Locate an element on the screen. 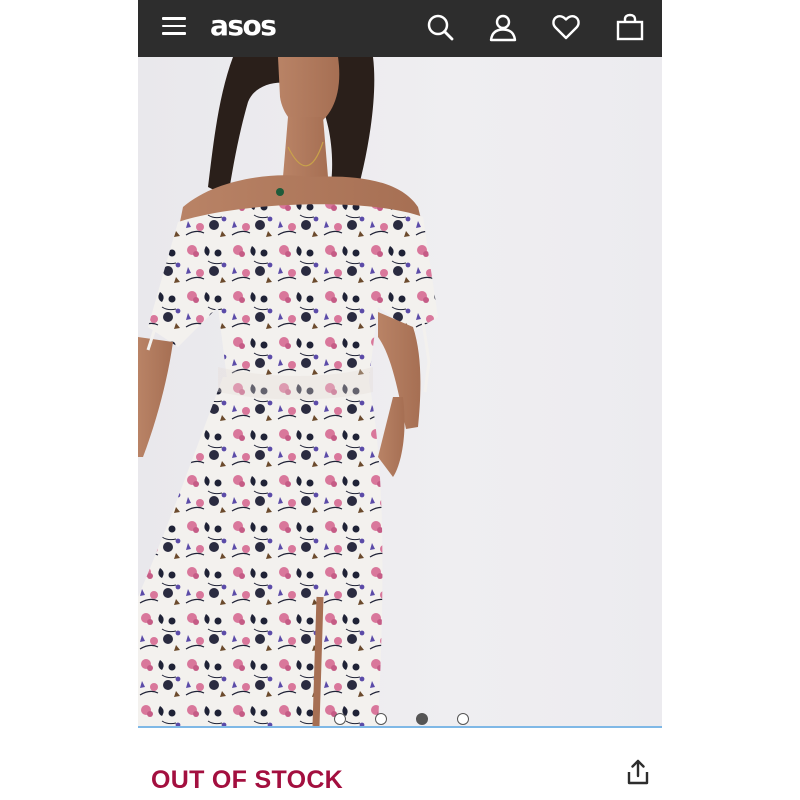  bag-icon is located at coordinates (630, 27).